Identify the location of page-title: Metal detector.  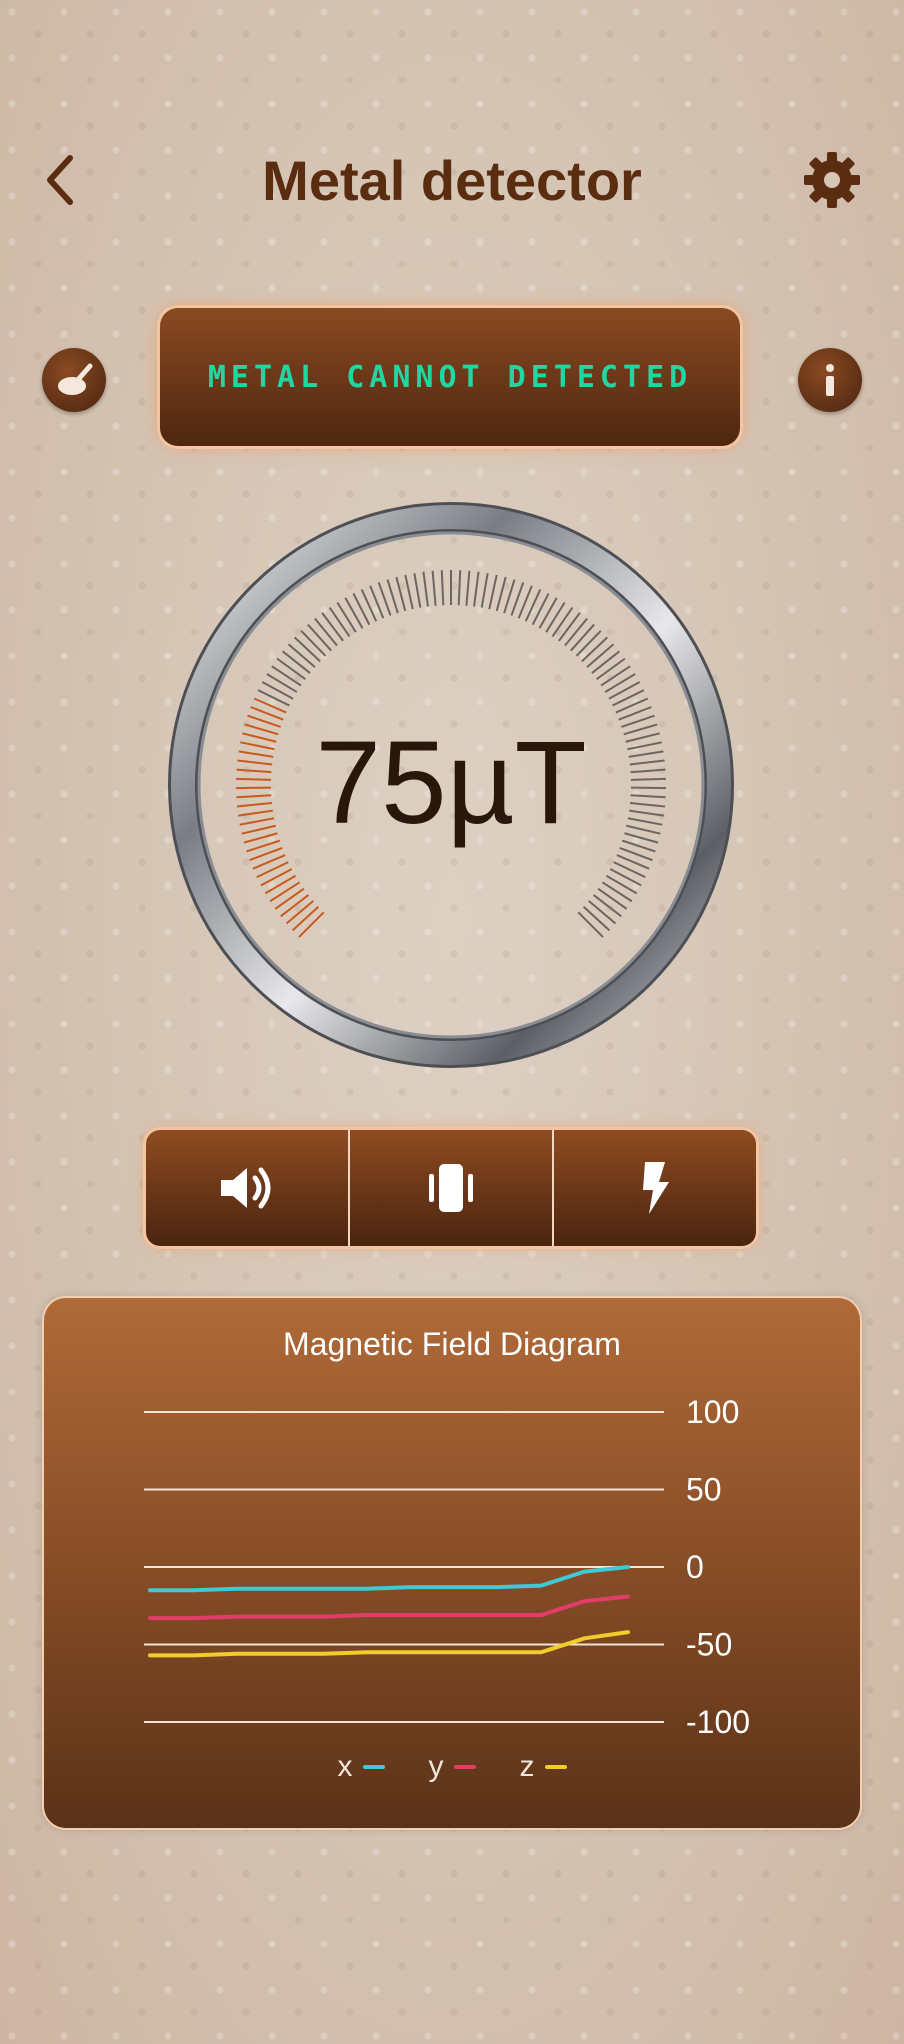
(452, 180).